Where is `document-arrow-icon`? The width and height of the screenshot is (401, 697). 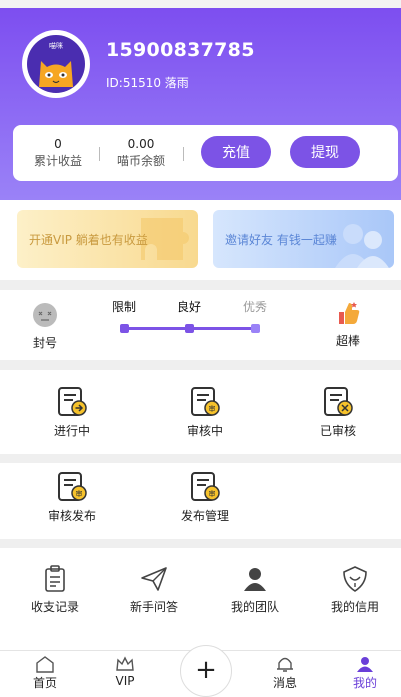
document-arrow-icon is located at coordinates (72, 401).